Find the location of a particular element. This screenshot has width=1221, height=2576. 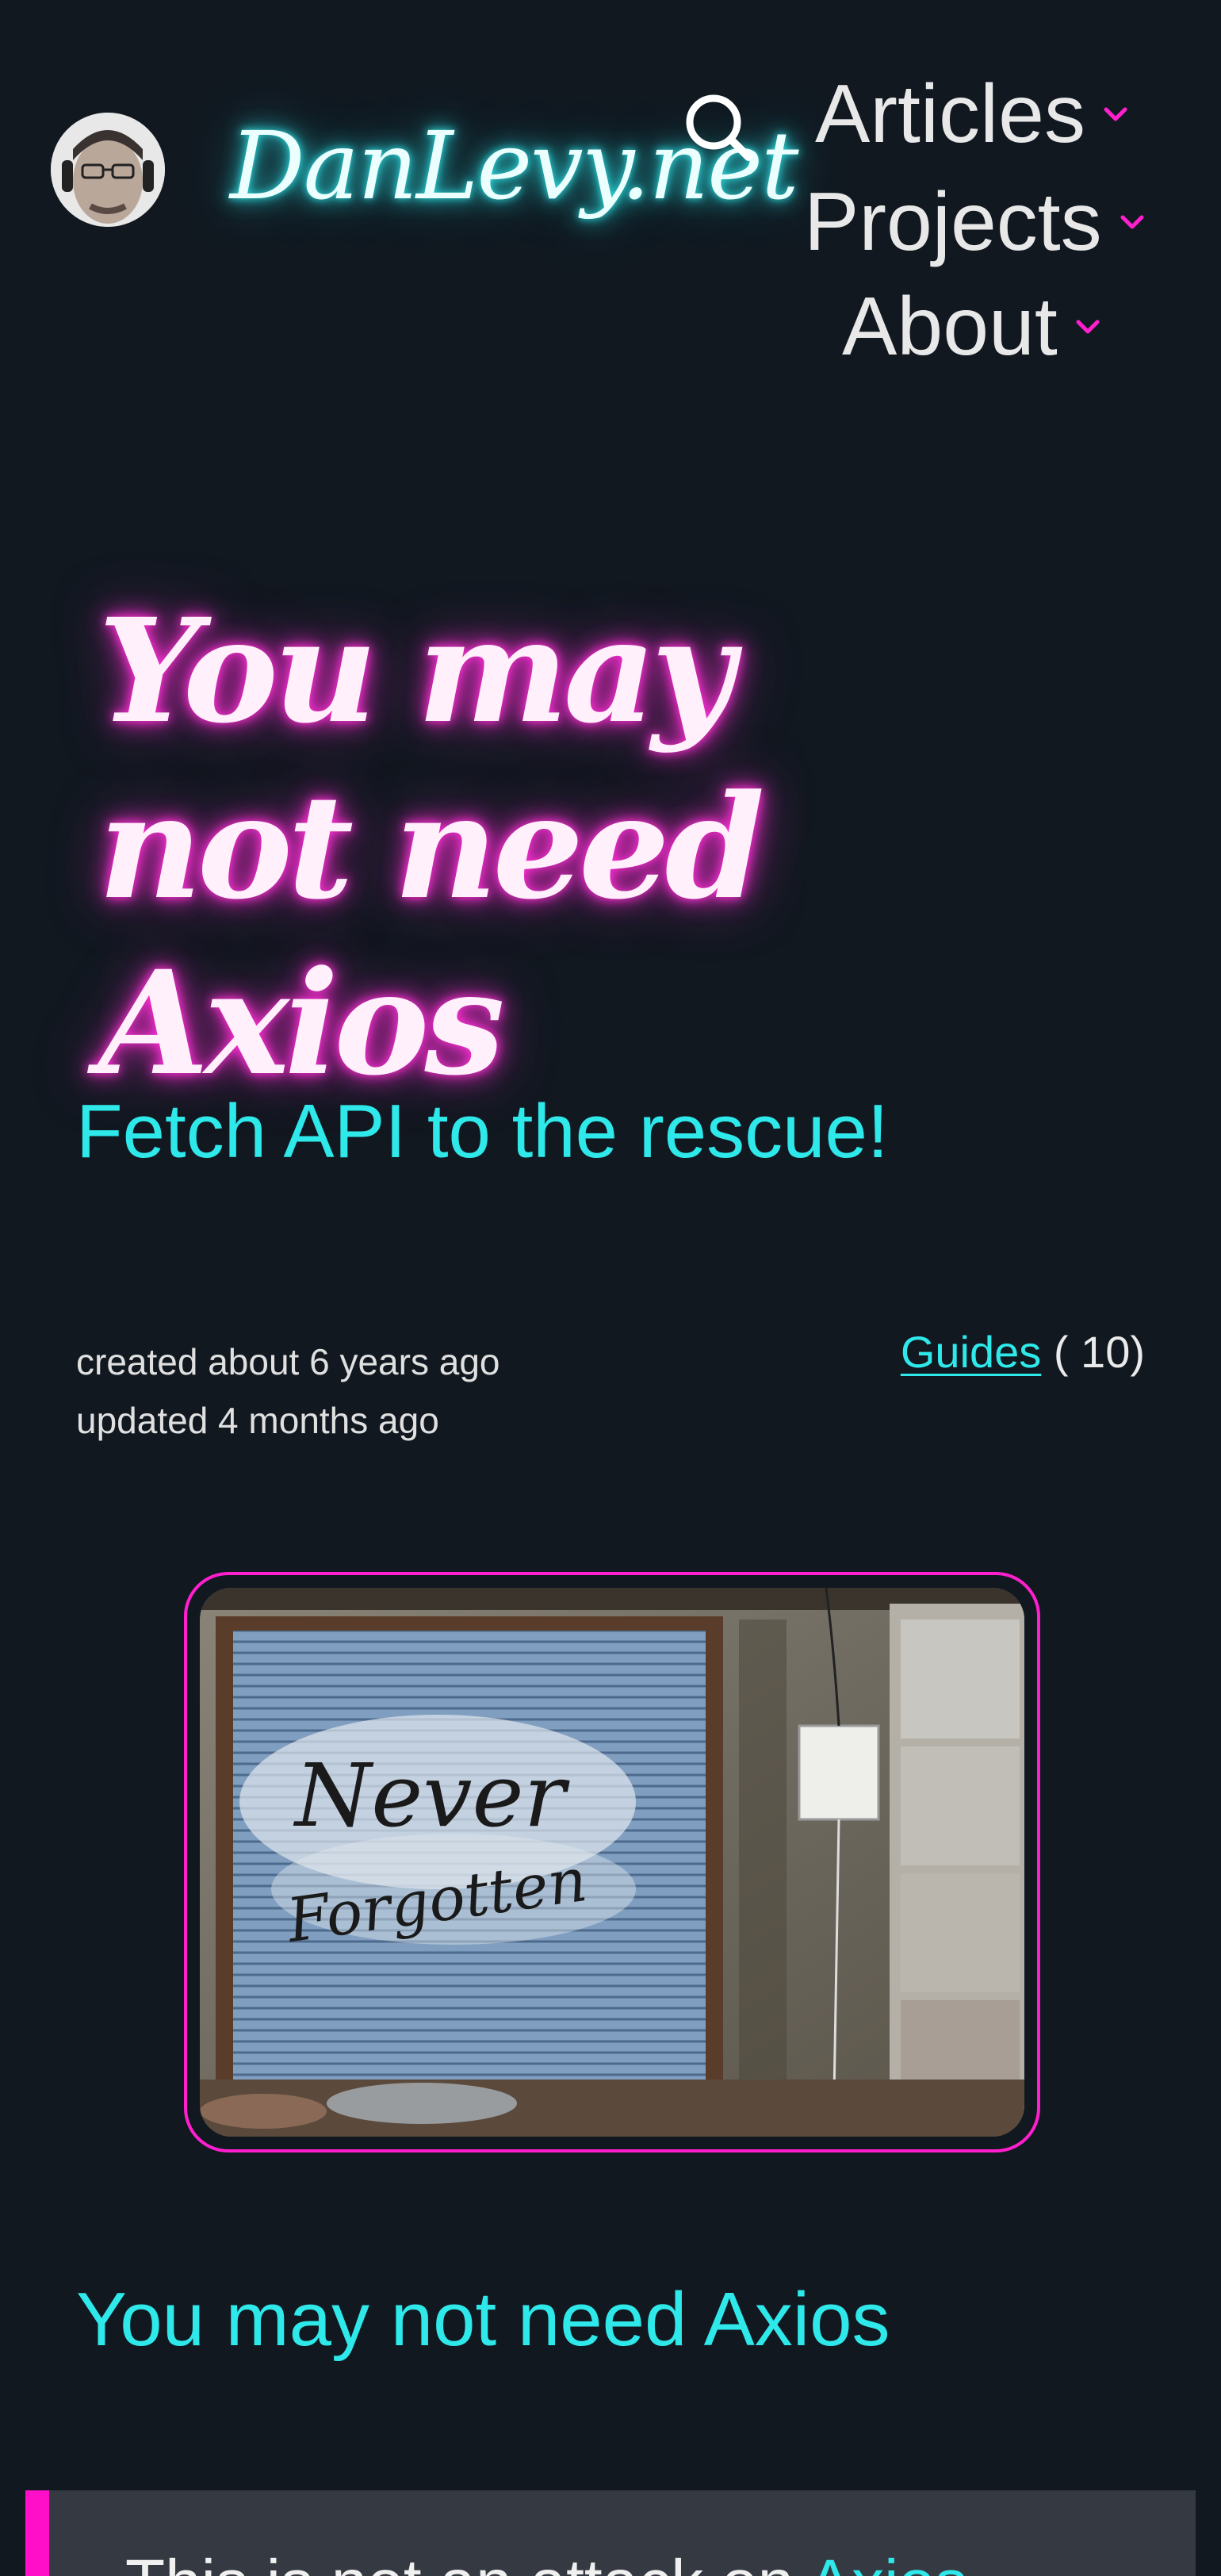

nav-articles: Articles is located at coordinates (973, 114).